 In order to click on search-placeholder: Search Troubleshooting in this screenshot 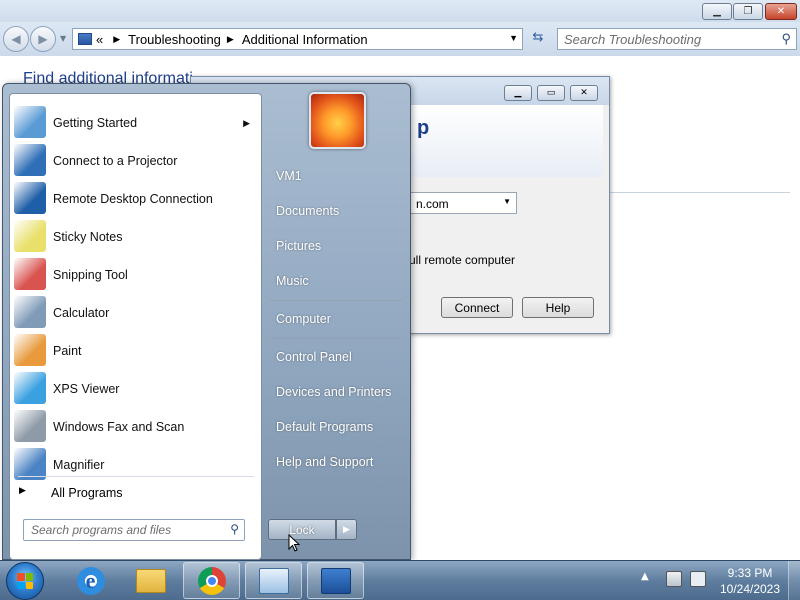, I will do `click(633, 39)`.